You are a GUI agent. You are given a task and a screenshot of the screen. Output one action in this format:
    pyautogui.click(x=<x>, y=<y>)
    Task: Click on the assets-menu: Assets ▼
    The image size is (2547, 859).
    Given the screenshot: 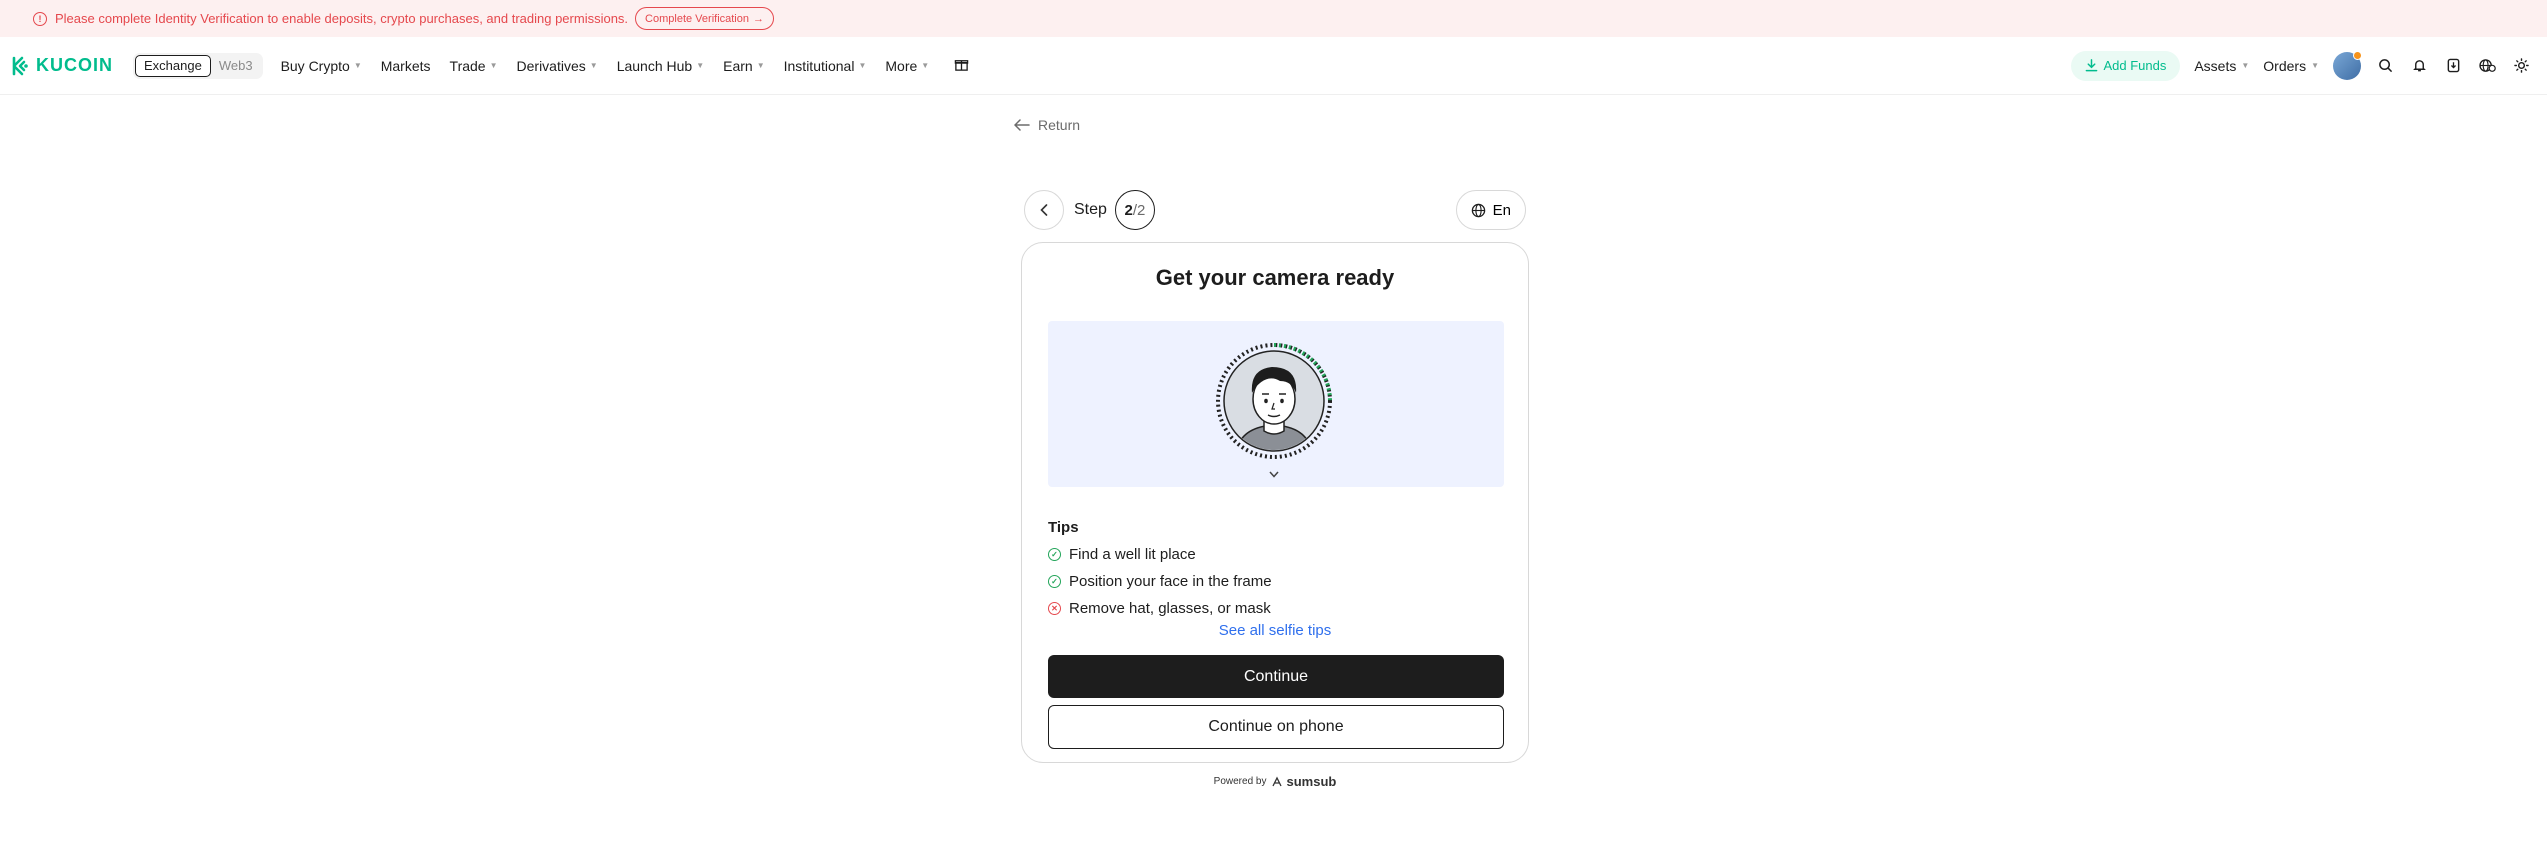 What is the action you would take?
    pyautogui.click(x=2221, y=66)
    